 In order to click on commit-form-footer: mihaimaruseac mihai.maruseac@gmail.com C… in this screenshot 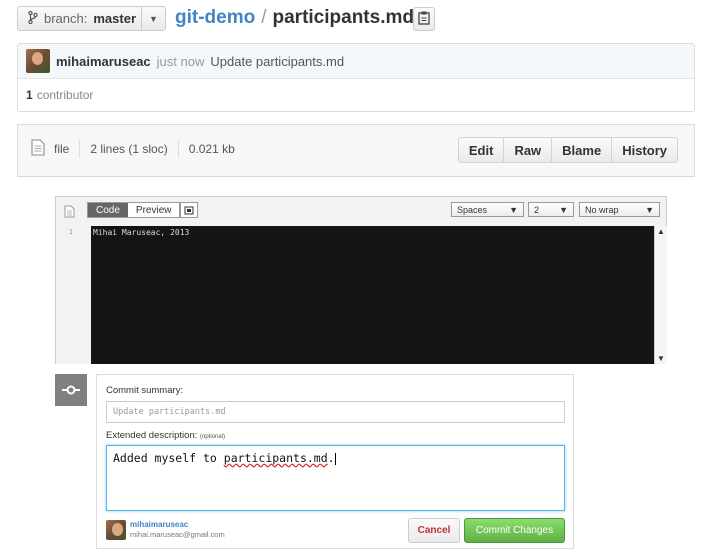, I will do `click(335, 530)`.